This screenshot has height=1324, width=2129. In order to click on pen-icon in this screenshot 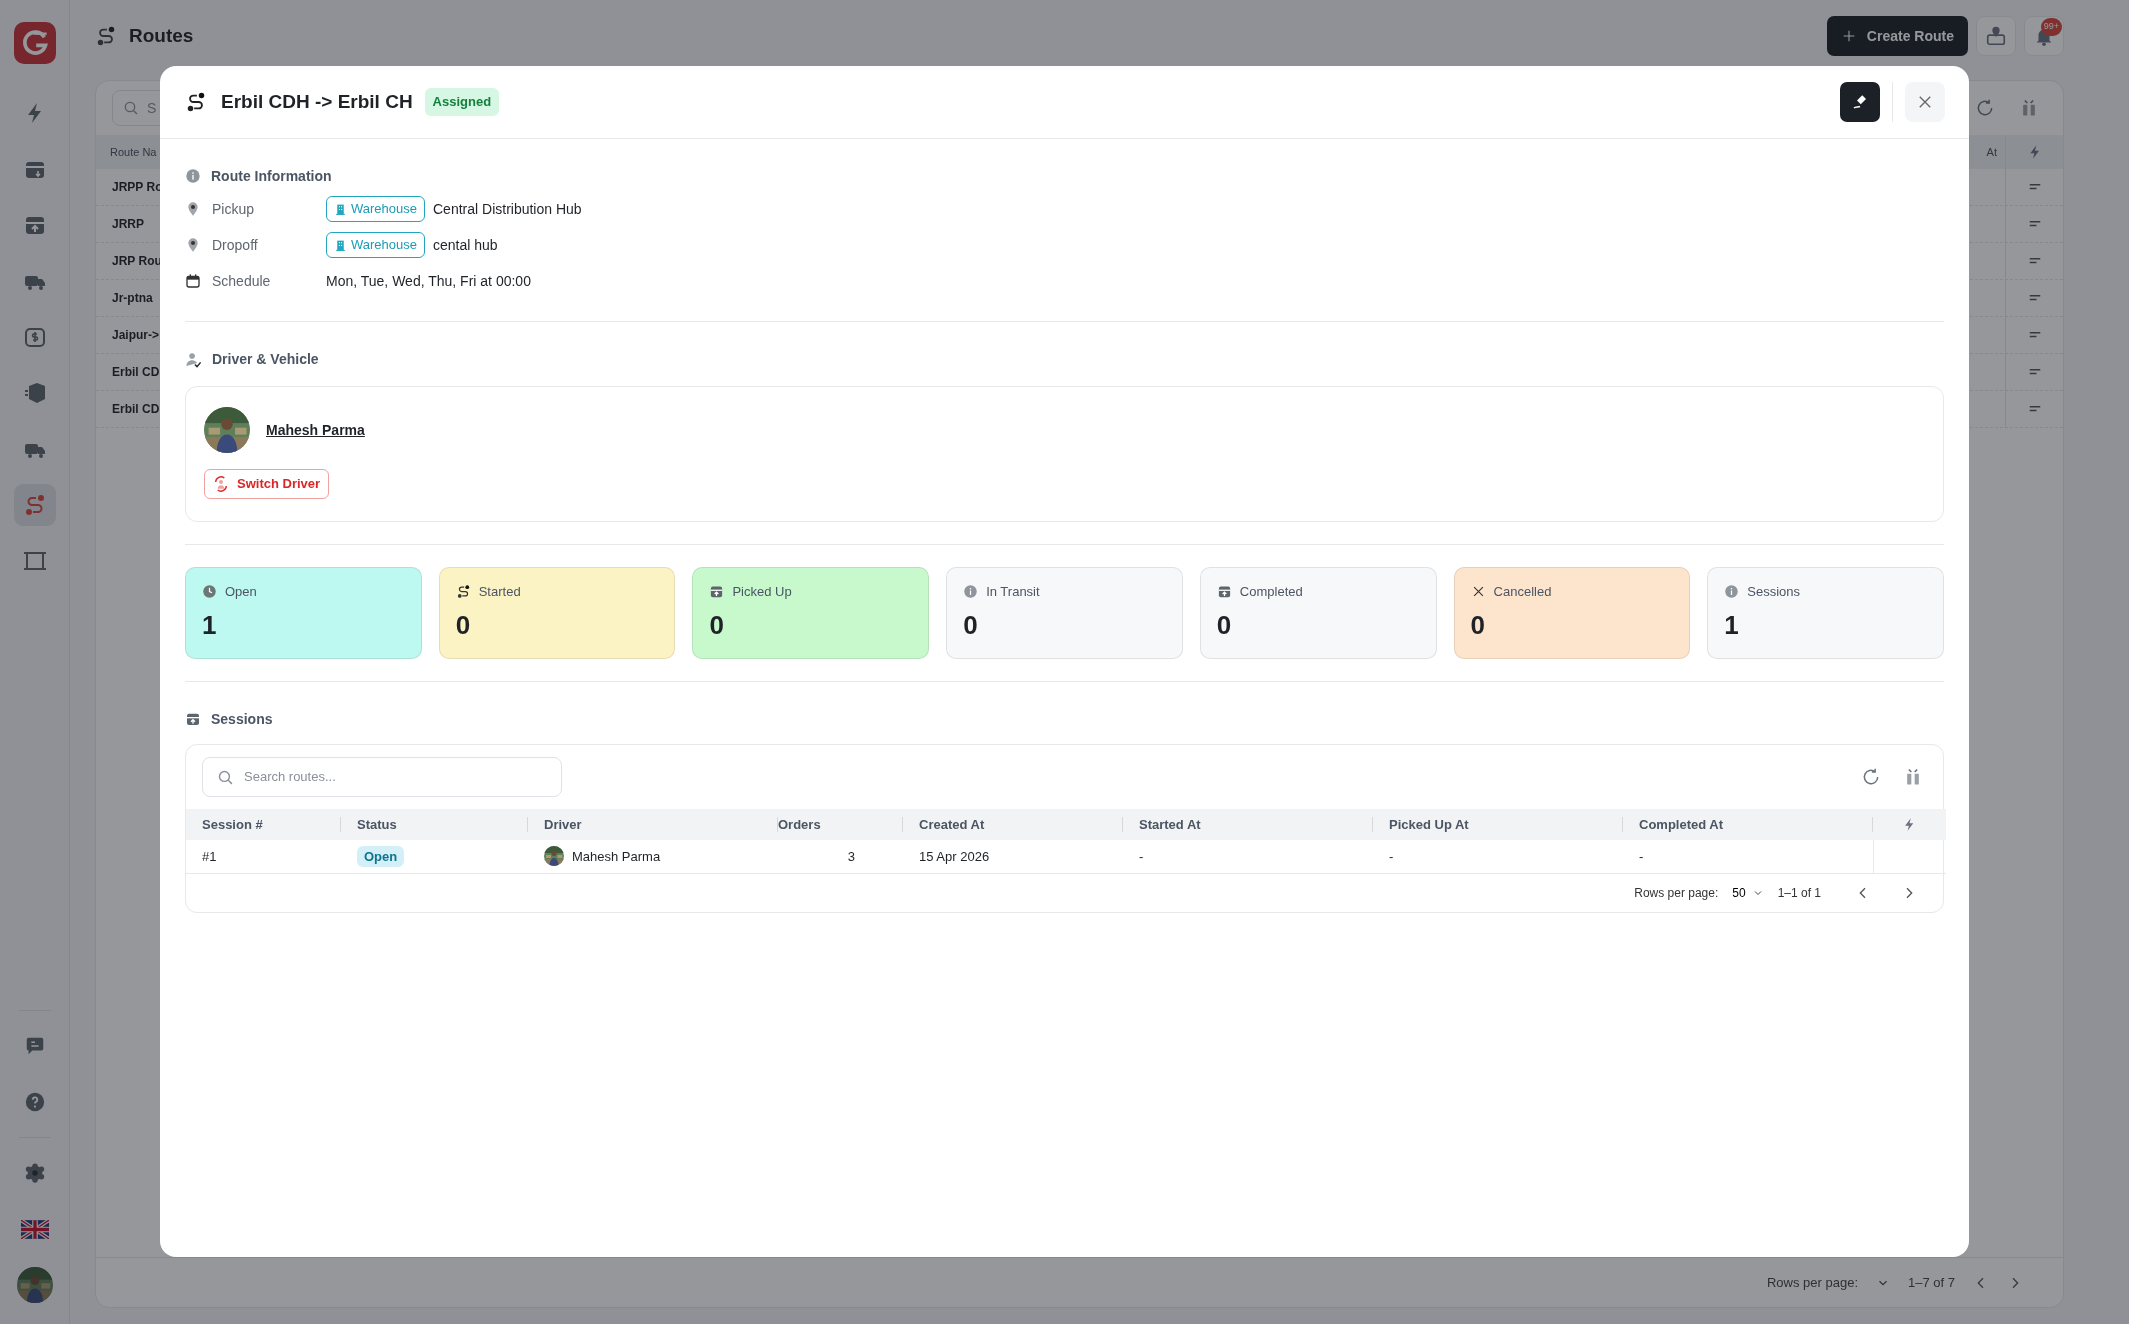, I will do `click(1860, 102)`.